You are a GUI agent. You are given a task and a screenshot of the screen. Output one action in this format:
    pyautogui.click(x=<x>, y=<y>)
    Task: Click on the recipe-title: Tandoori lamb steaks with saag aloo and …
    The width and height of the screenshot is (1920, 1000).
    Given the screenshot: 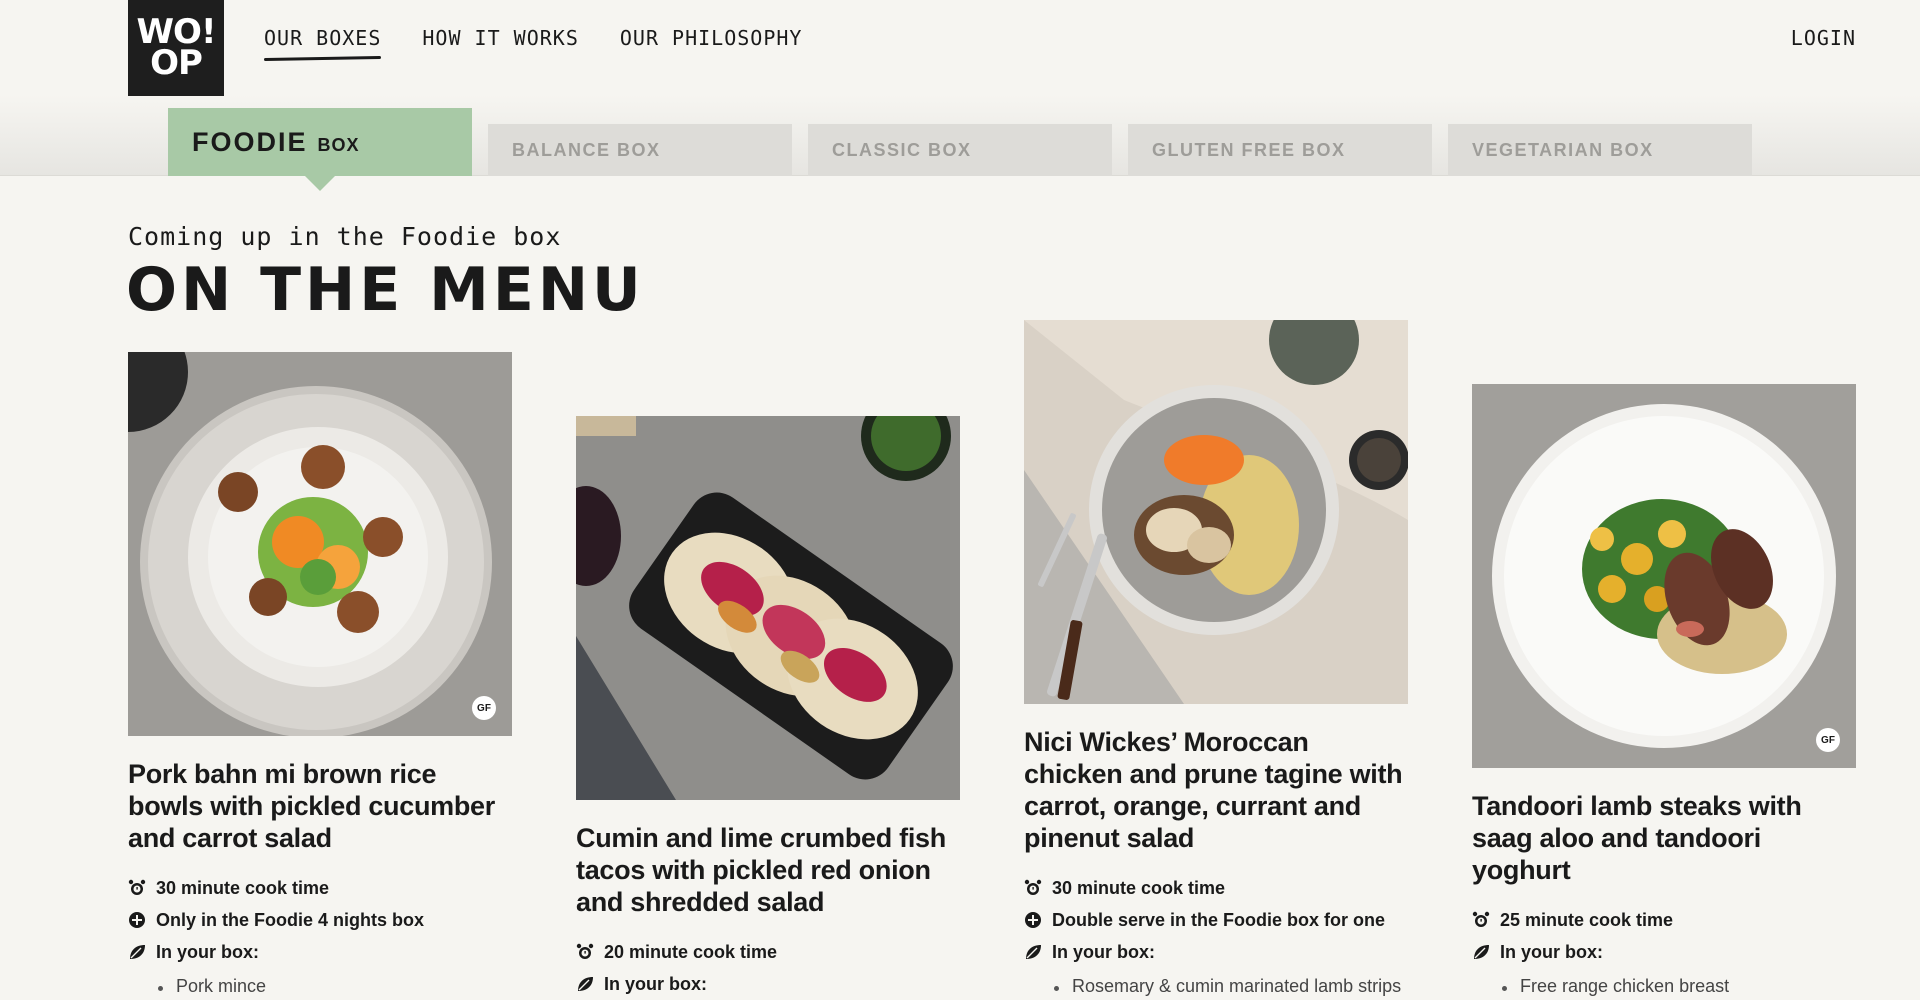 What is the action you would take?
    pyautogui.click(x=1664, y=838)
    